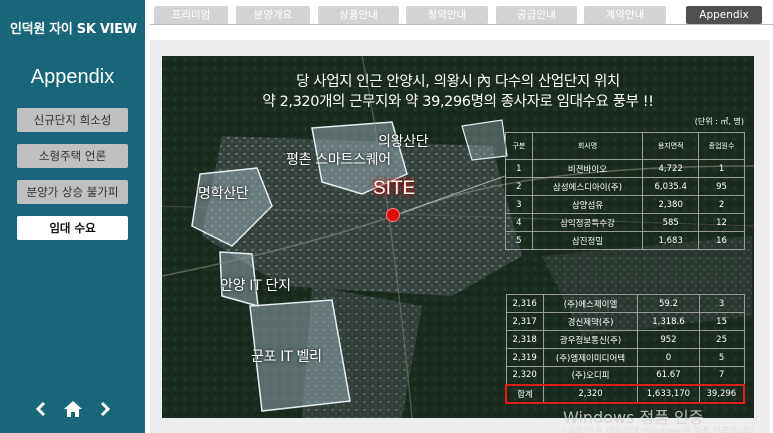 The width and height of the screenshot is (773, 433). I want to click on table-cell: 585, so click(671, 222).